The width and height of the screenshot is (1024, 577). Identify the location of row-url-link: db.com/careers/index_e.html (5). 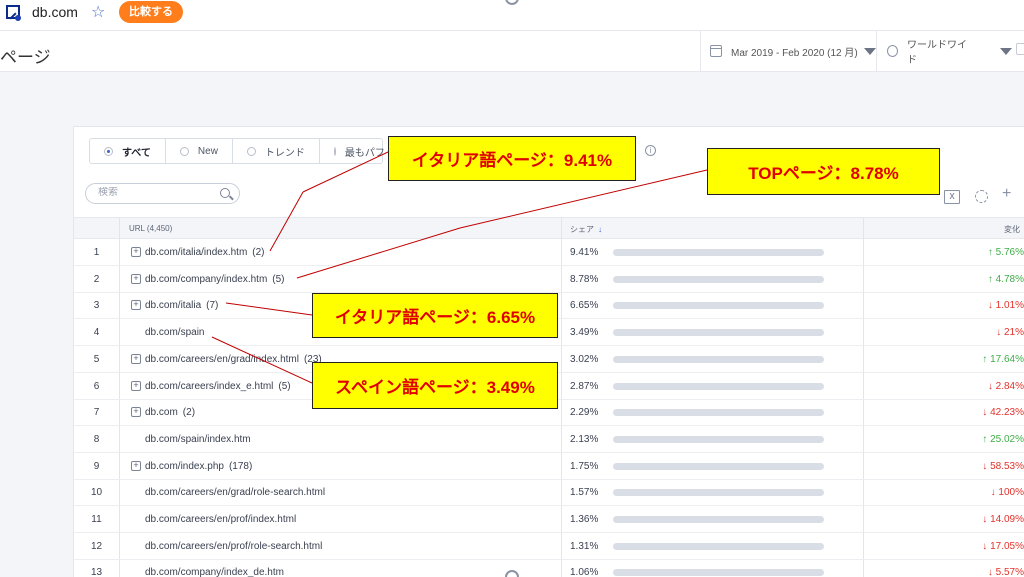
(218, 386).